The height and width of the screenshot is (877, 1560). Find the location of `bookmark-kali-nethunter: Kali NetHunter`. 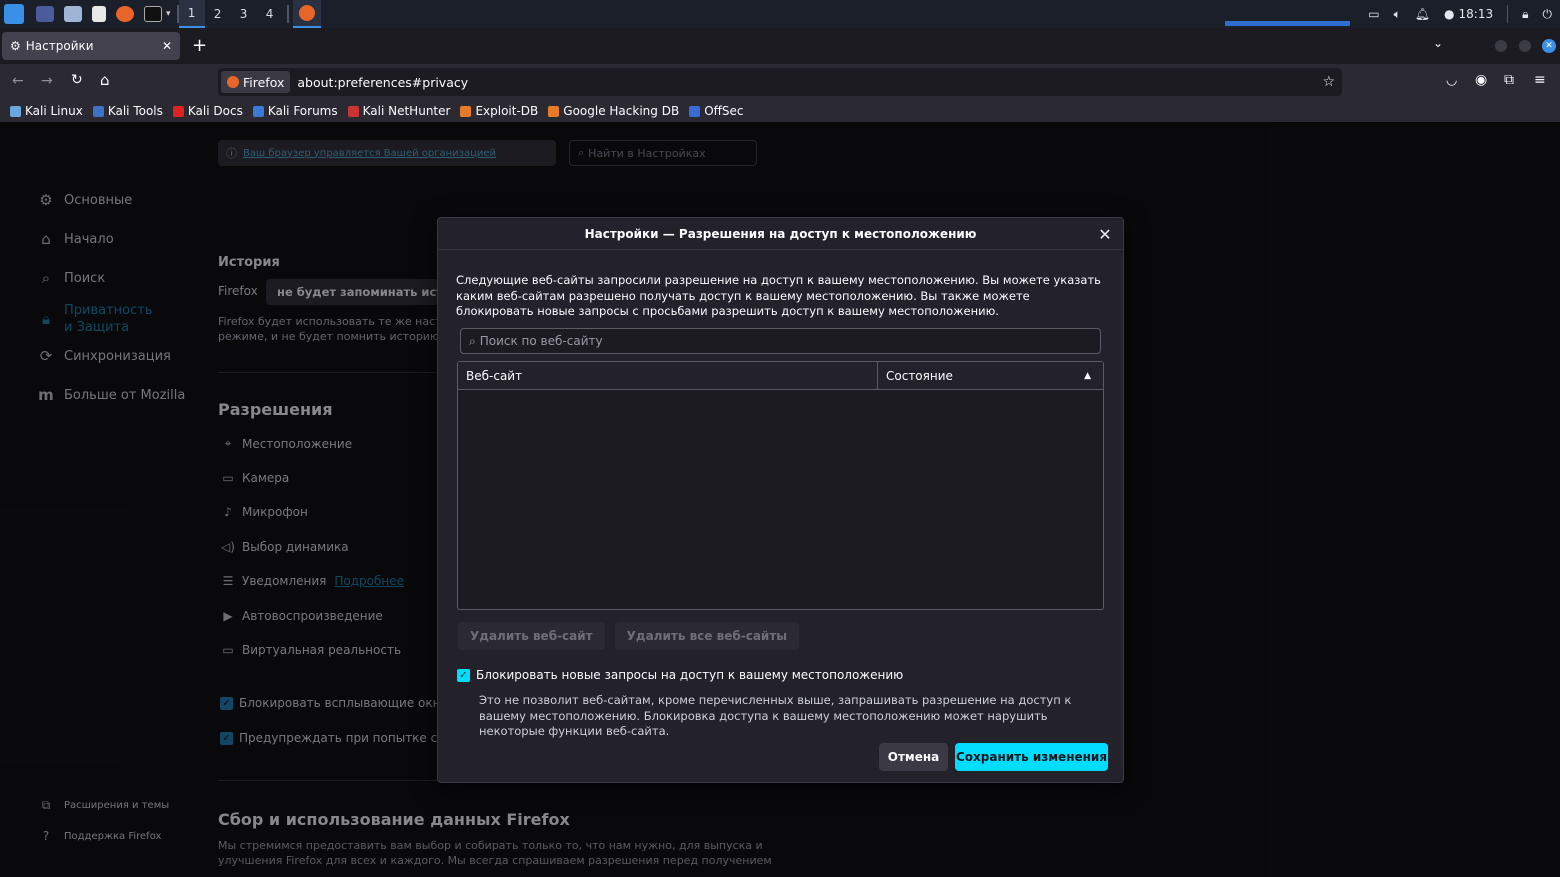

bookmark-kali-nethunter: Kali NetHunter is located at coordinates (399, 111).